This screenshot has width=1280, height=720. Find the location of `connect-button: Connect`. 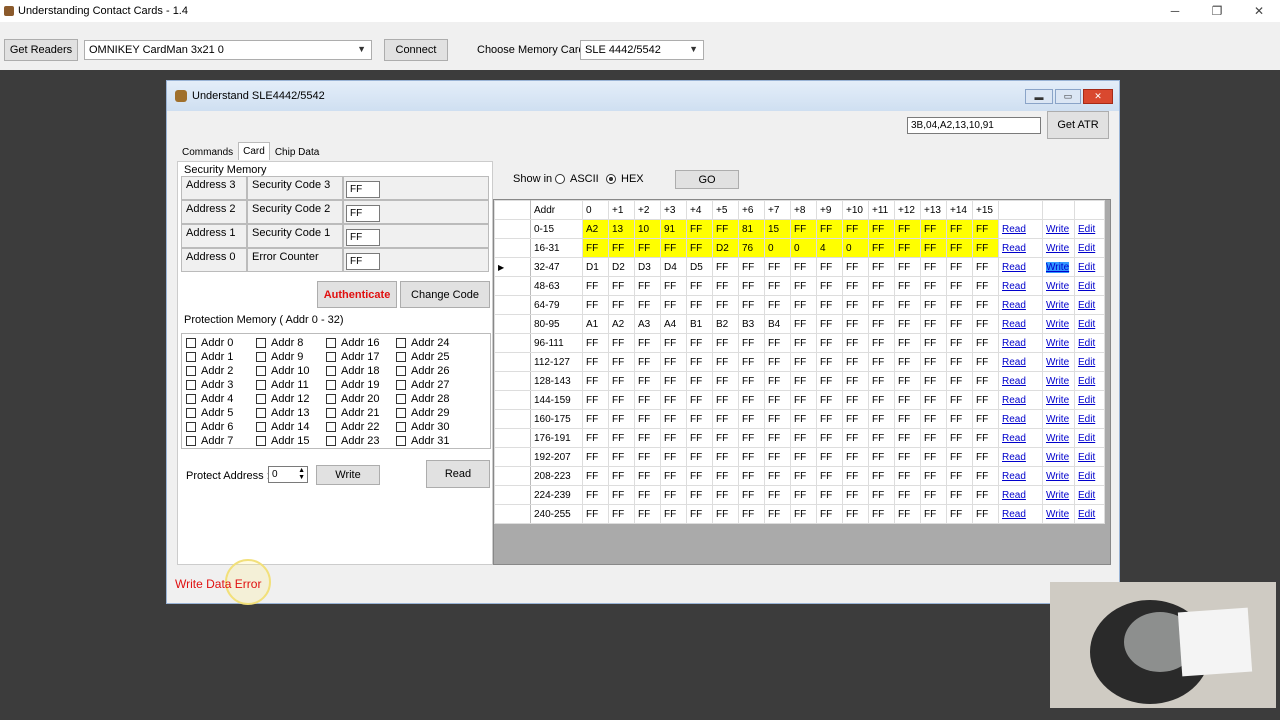

connect-button: Connect is located at coordinates (416, 50).